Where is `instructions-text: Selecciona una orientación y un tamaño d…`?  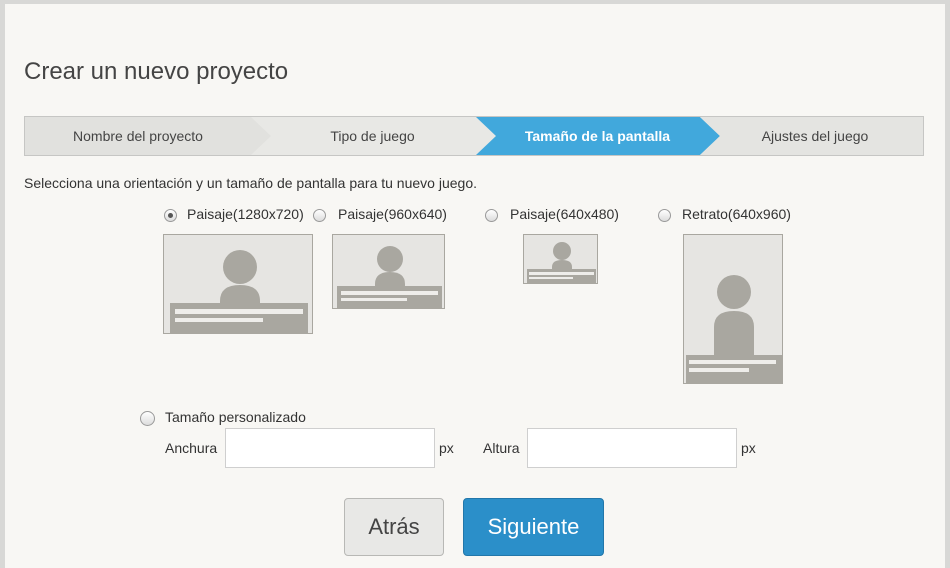 instructions-text: Selecciona una orientación y un tamaño d… is located at coordinates (250, 183).